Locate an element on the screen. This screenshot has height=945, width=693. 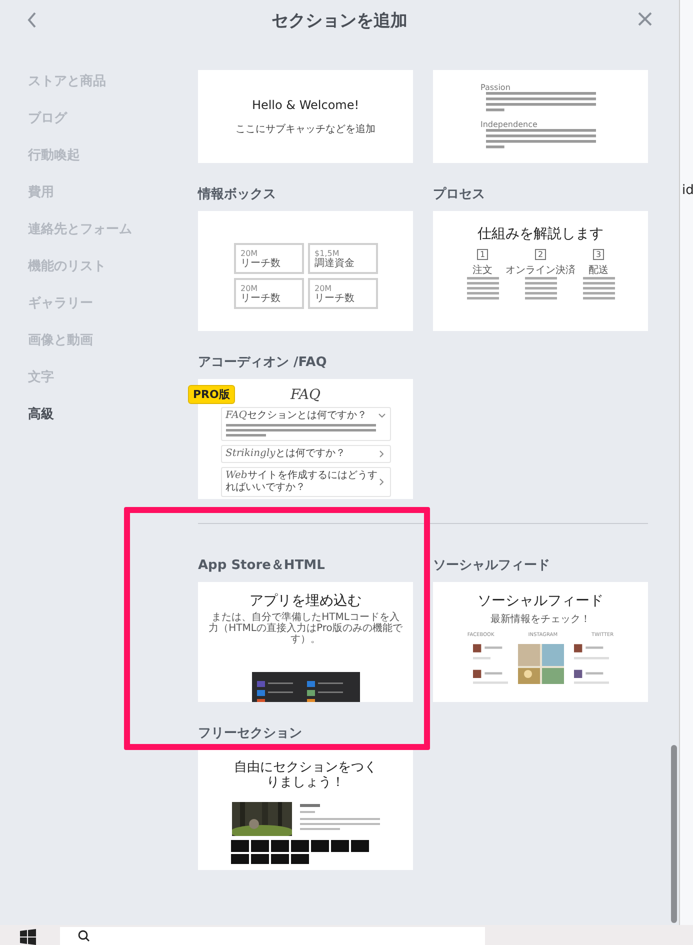
section-title: ソーシャルフィード is located at coordinates (492, 565).